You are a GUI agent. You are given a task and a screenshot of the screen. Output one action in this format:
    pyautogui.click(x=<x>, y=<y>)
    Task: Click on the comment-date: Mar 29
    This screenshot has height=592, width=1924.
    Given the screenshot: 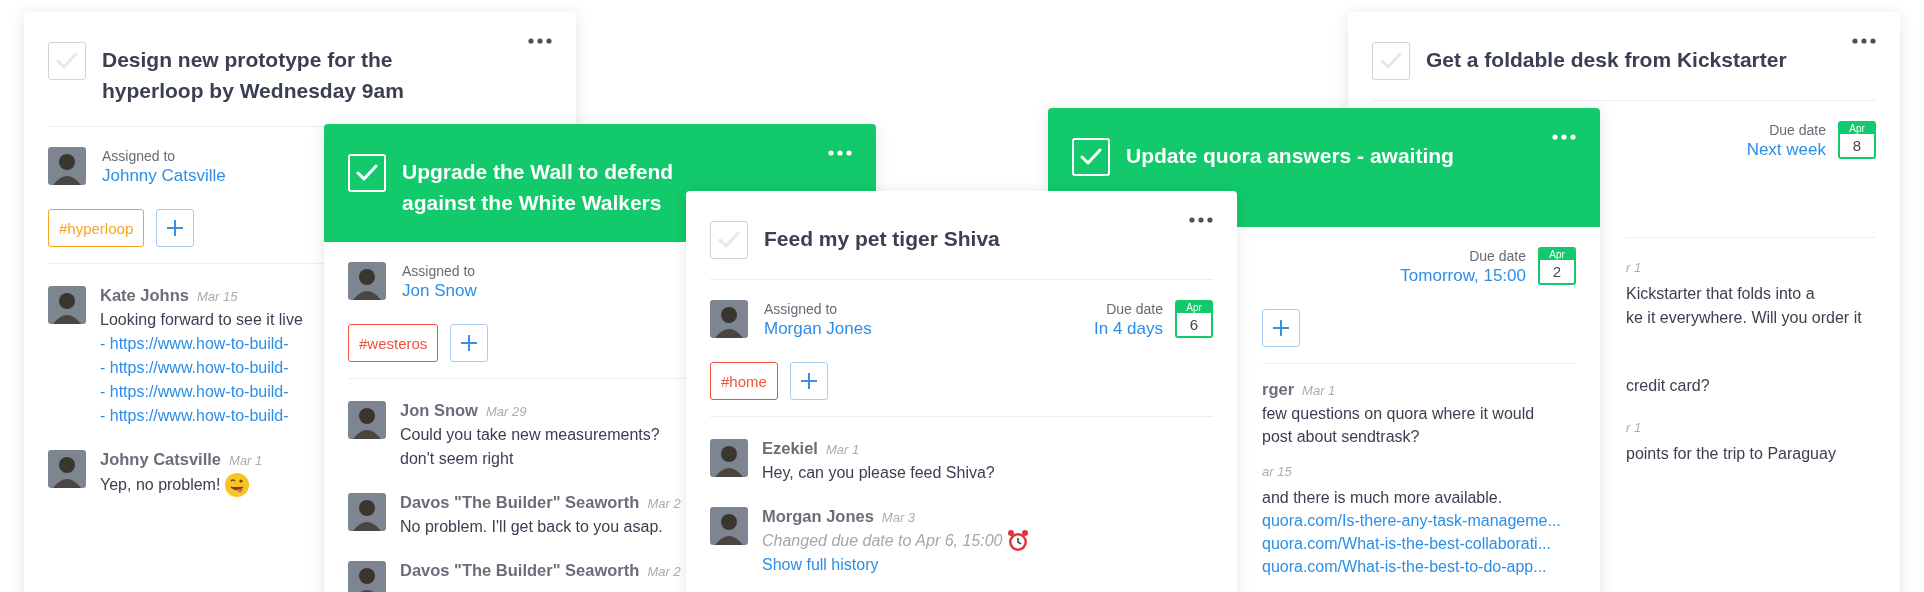 What is the action you would take?
    pyautogui.click(x=506, y=411)
    